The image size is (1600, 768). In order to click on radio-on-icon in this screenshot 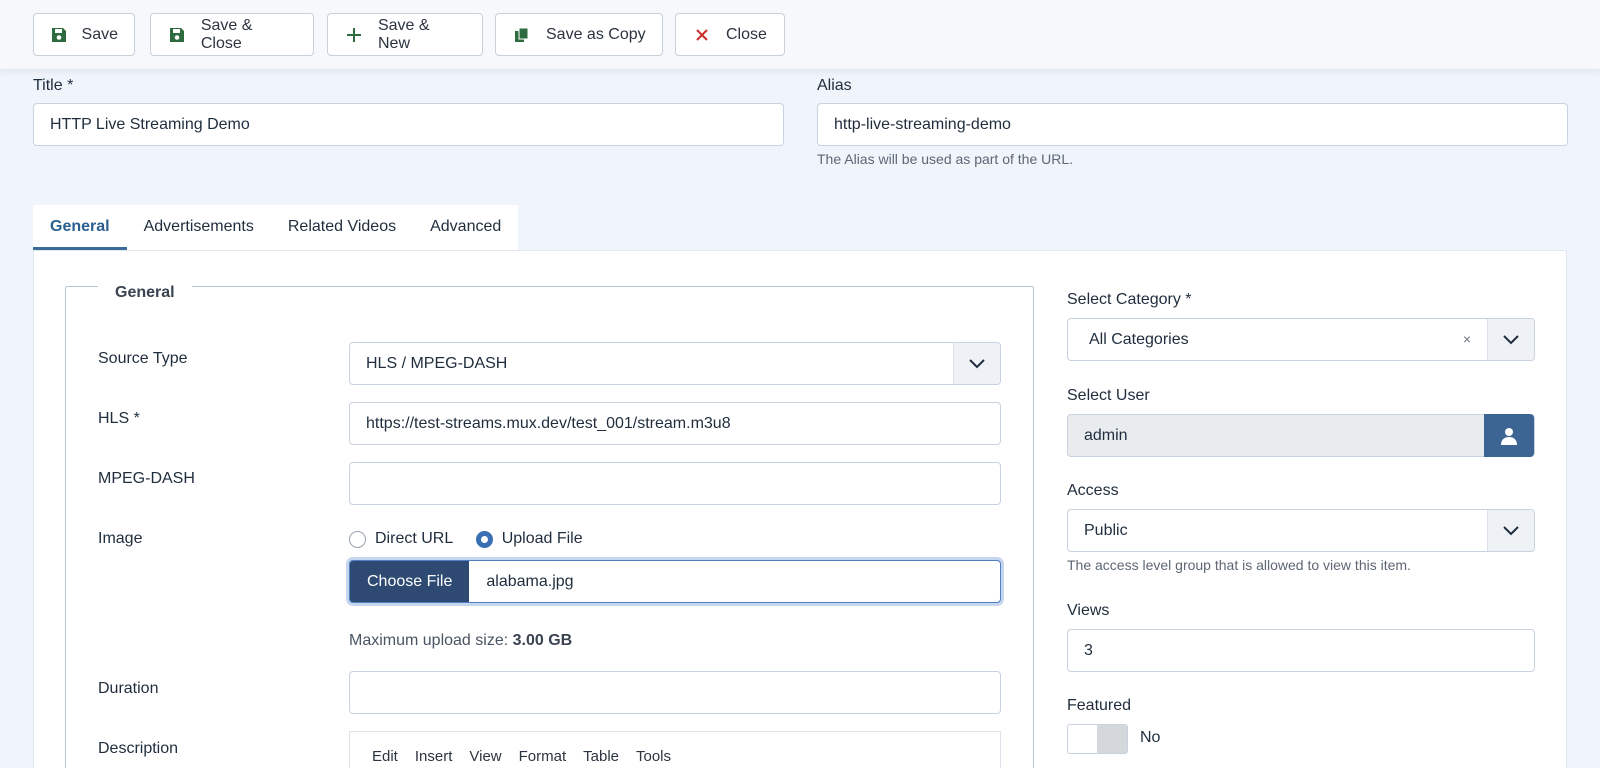, I will do `click(484, 539)`.